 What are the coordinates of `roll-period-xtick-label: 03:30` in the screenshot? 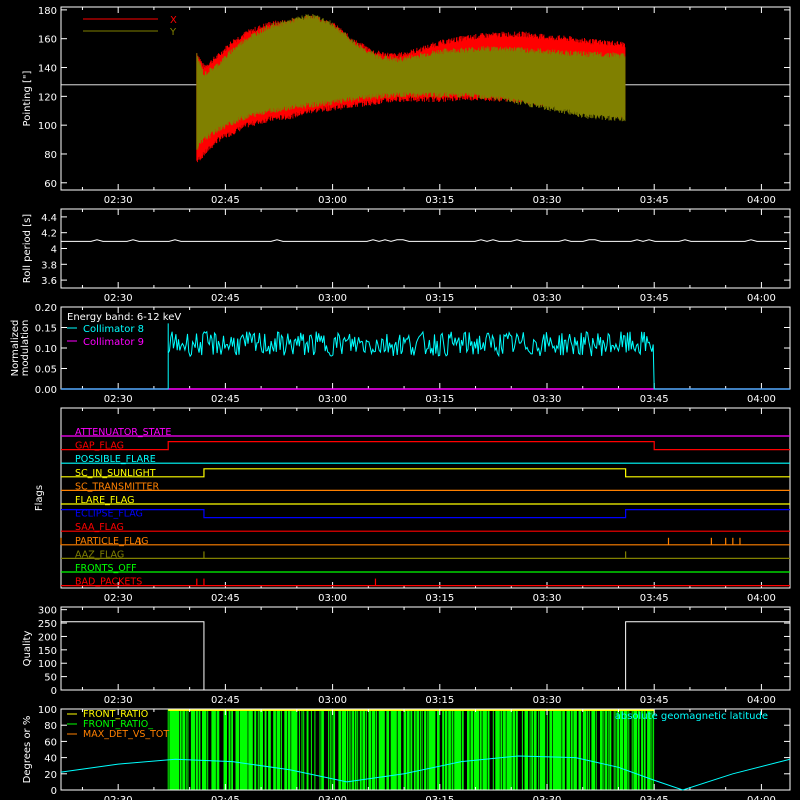 It's located at (547, 298).